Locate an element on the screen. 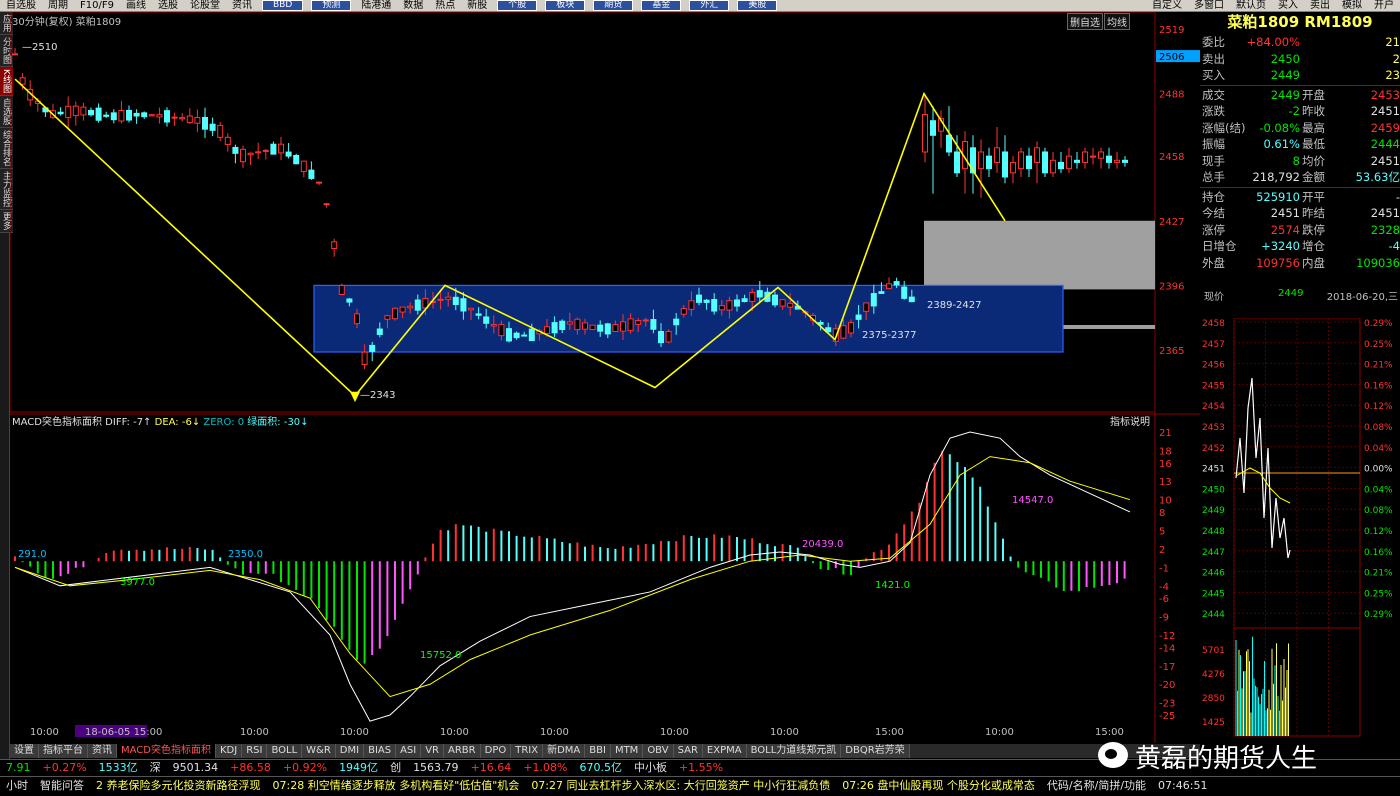 This screenshot has width=1400, height=796. tool2-button-0: 个股 is located at coordinates (517, 5).